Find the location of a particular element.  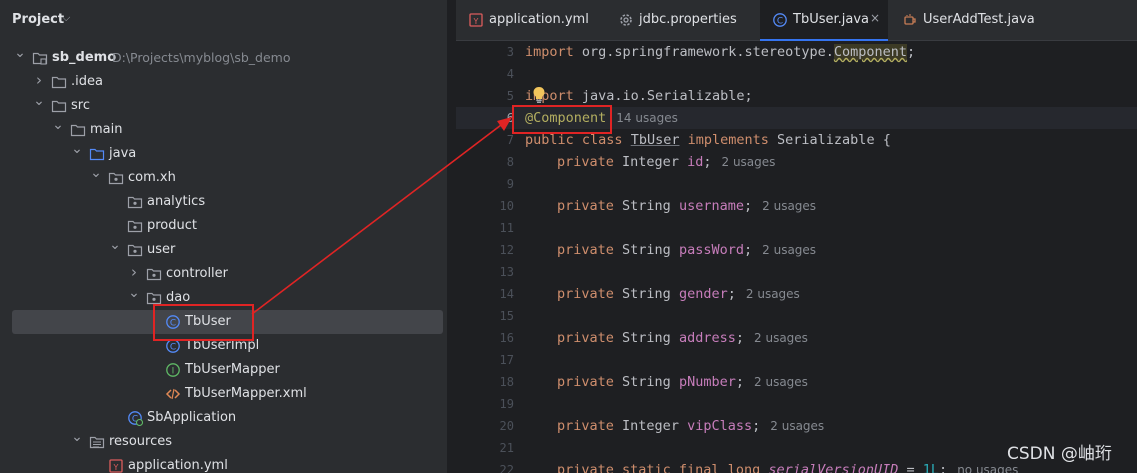

code-line: 20 private Integer vipClass; 2 usages is located at coordinates (796, 426).